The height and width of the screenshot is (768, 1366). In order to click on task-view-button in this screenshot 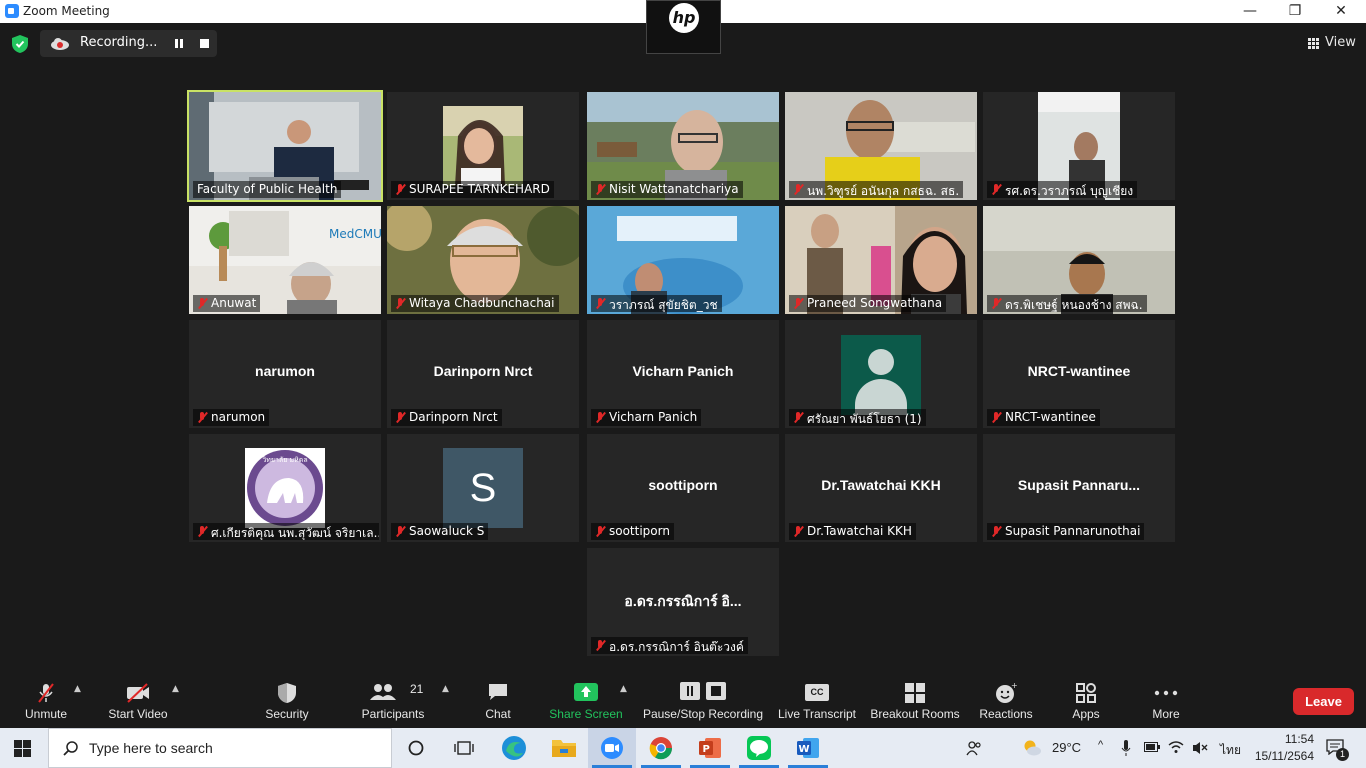, I will do `click(464, 748)`.